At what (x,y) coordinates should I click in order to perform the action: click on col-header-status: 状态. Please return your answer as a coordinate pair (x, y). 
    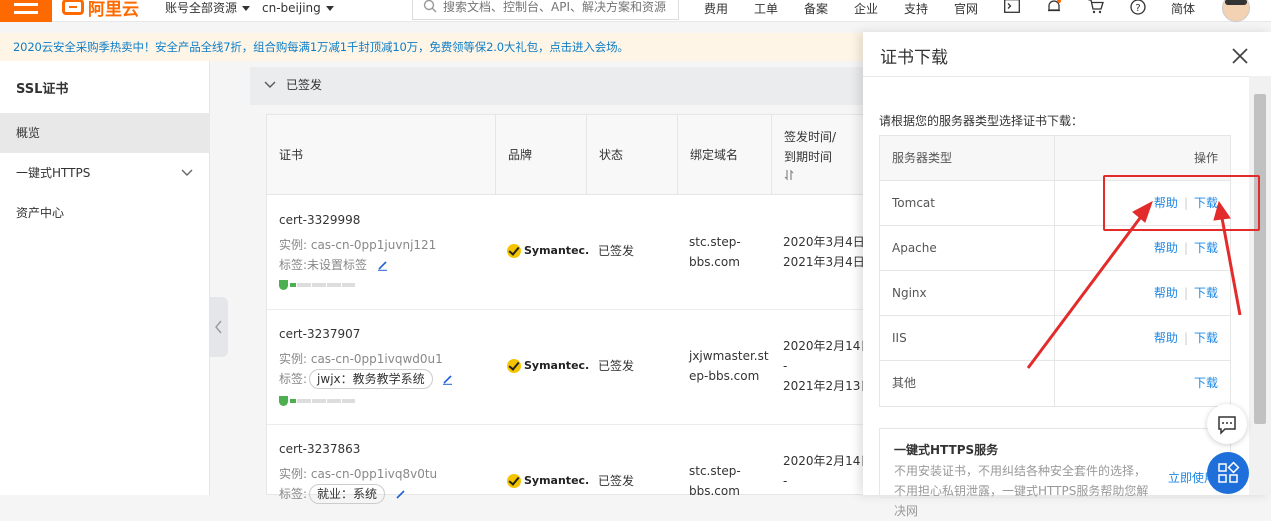
    Looking at the image, I should click on (632, 155).